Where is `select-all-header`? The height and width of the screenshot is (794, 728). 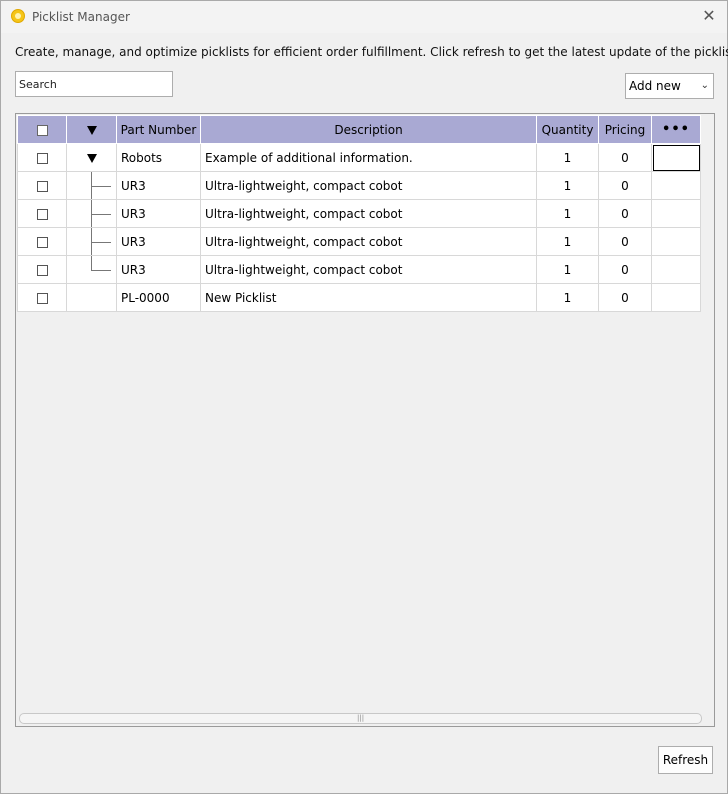
select-all-header is located at coordinates (42, 129).